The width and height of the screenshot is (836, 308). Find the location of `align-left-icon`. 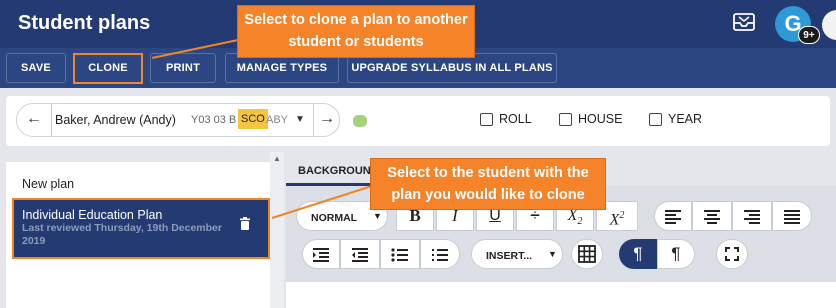

align-left-icon is located at coordinates (673, 216).